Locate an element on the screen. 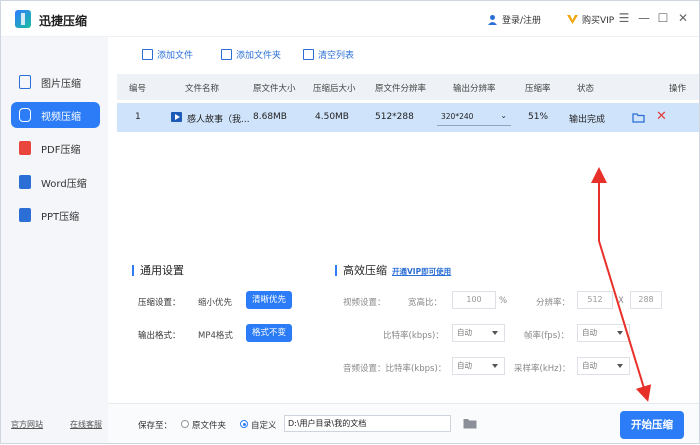 The height and width of the screenshot is (445, 700). browse-folder-icon is located at coordinates (470, 423).